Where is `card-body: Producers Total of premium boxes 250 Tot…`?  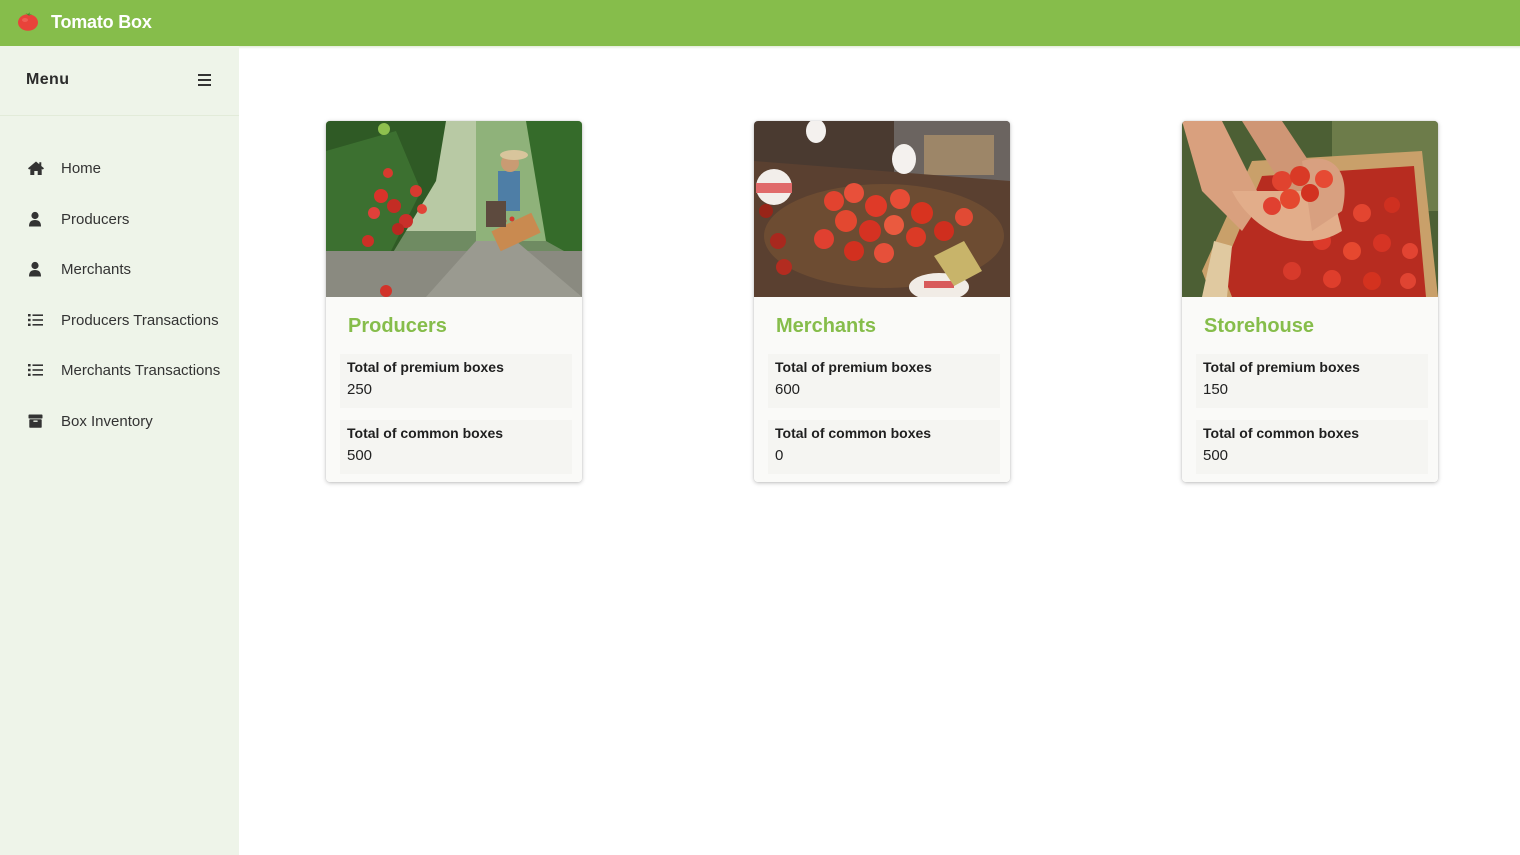
card-body: Producers Total of premium boxes 250 Tot… is located at coordinates (454, 389).